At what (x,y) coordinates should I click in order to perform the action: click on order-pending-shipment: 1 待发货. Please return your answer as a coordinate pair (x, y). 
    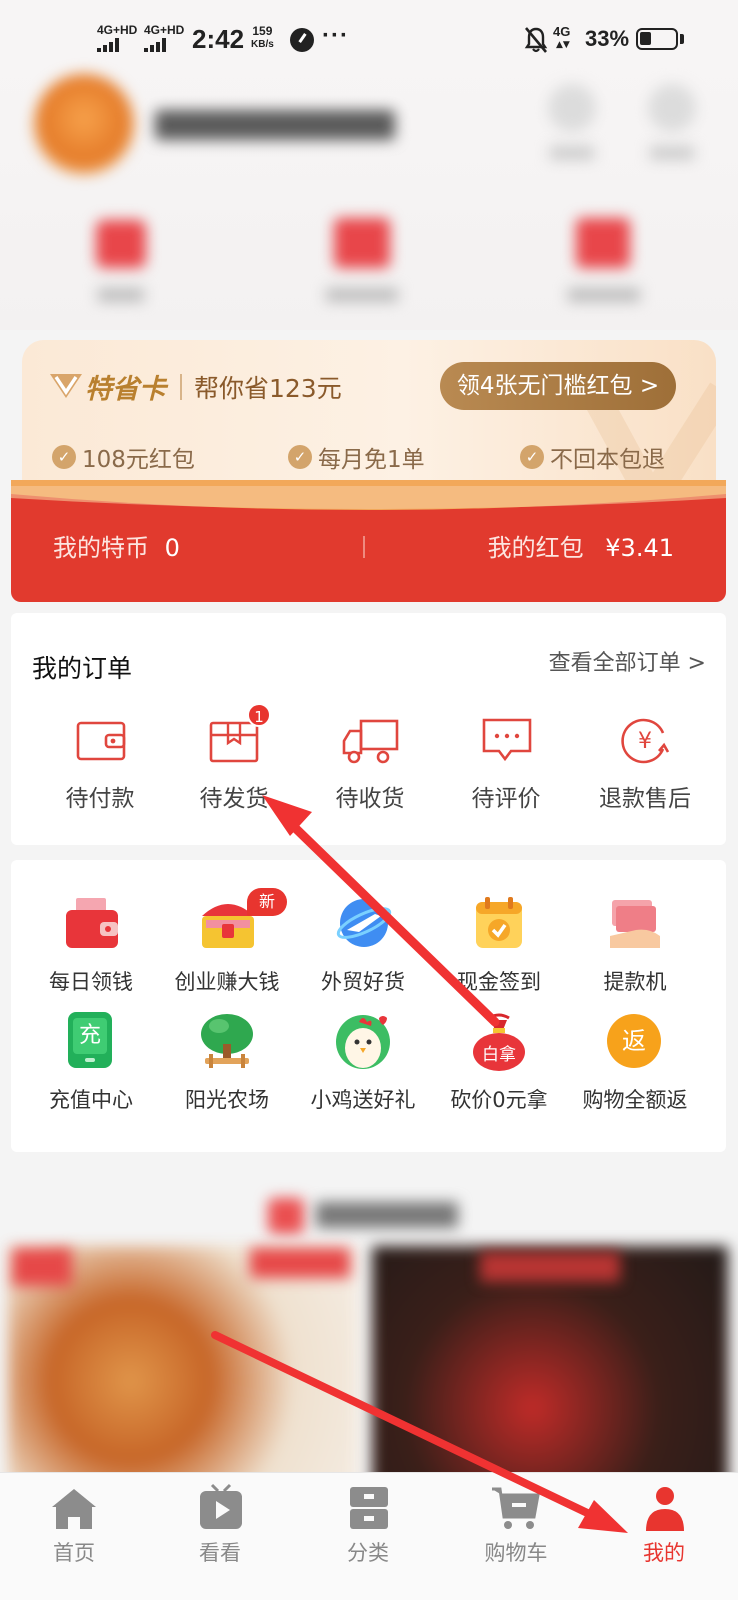
    Looking at the image, I should click on (234, 761).